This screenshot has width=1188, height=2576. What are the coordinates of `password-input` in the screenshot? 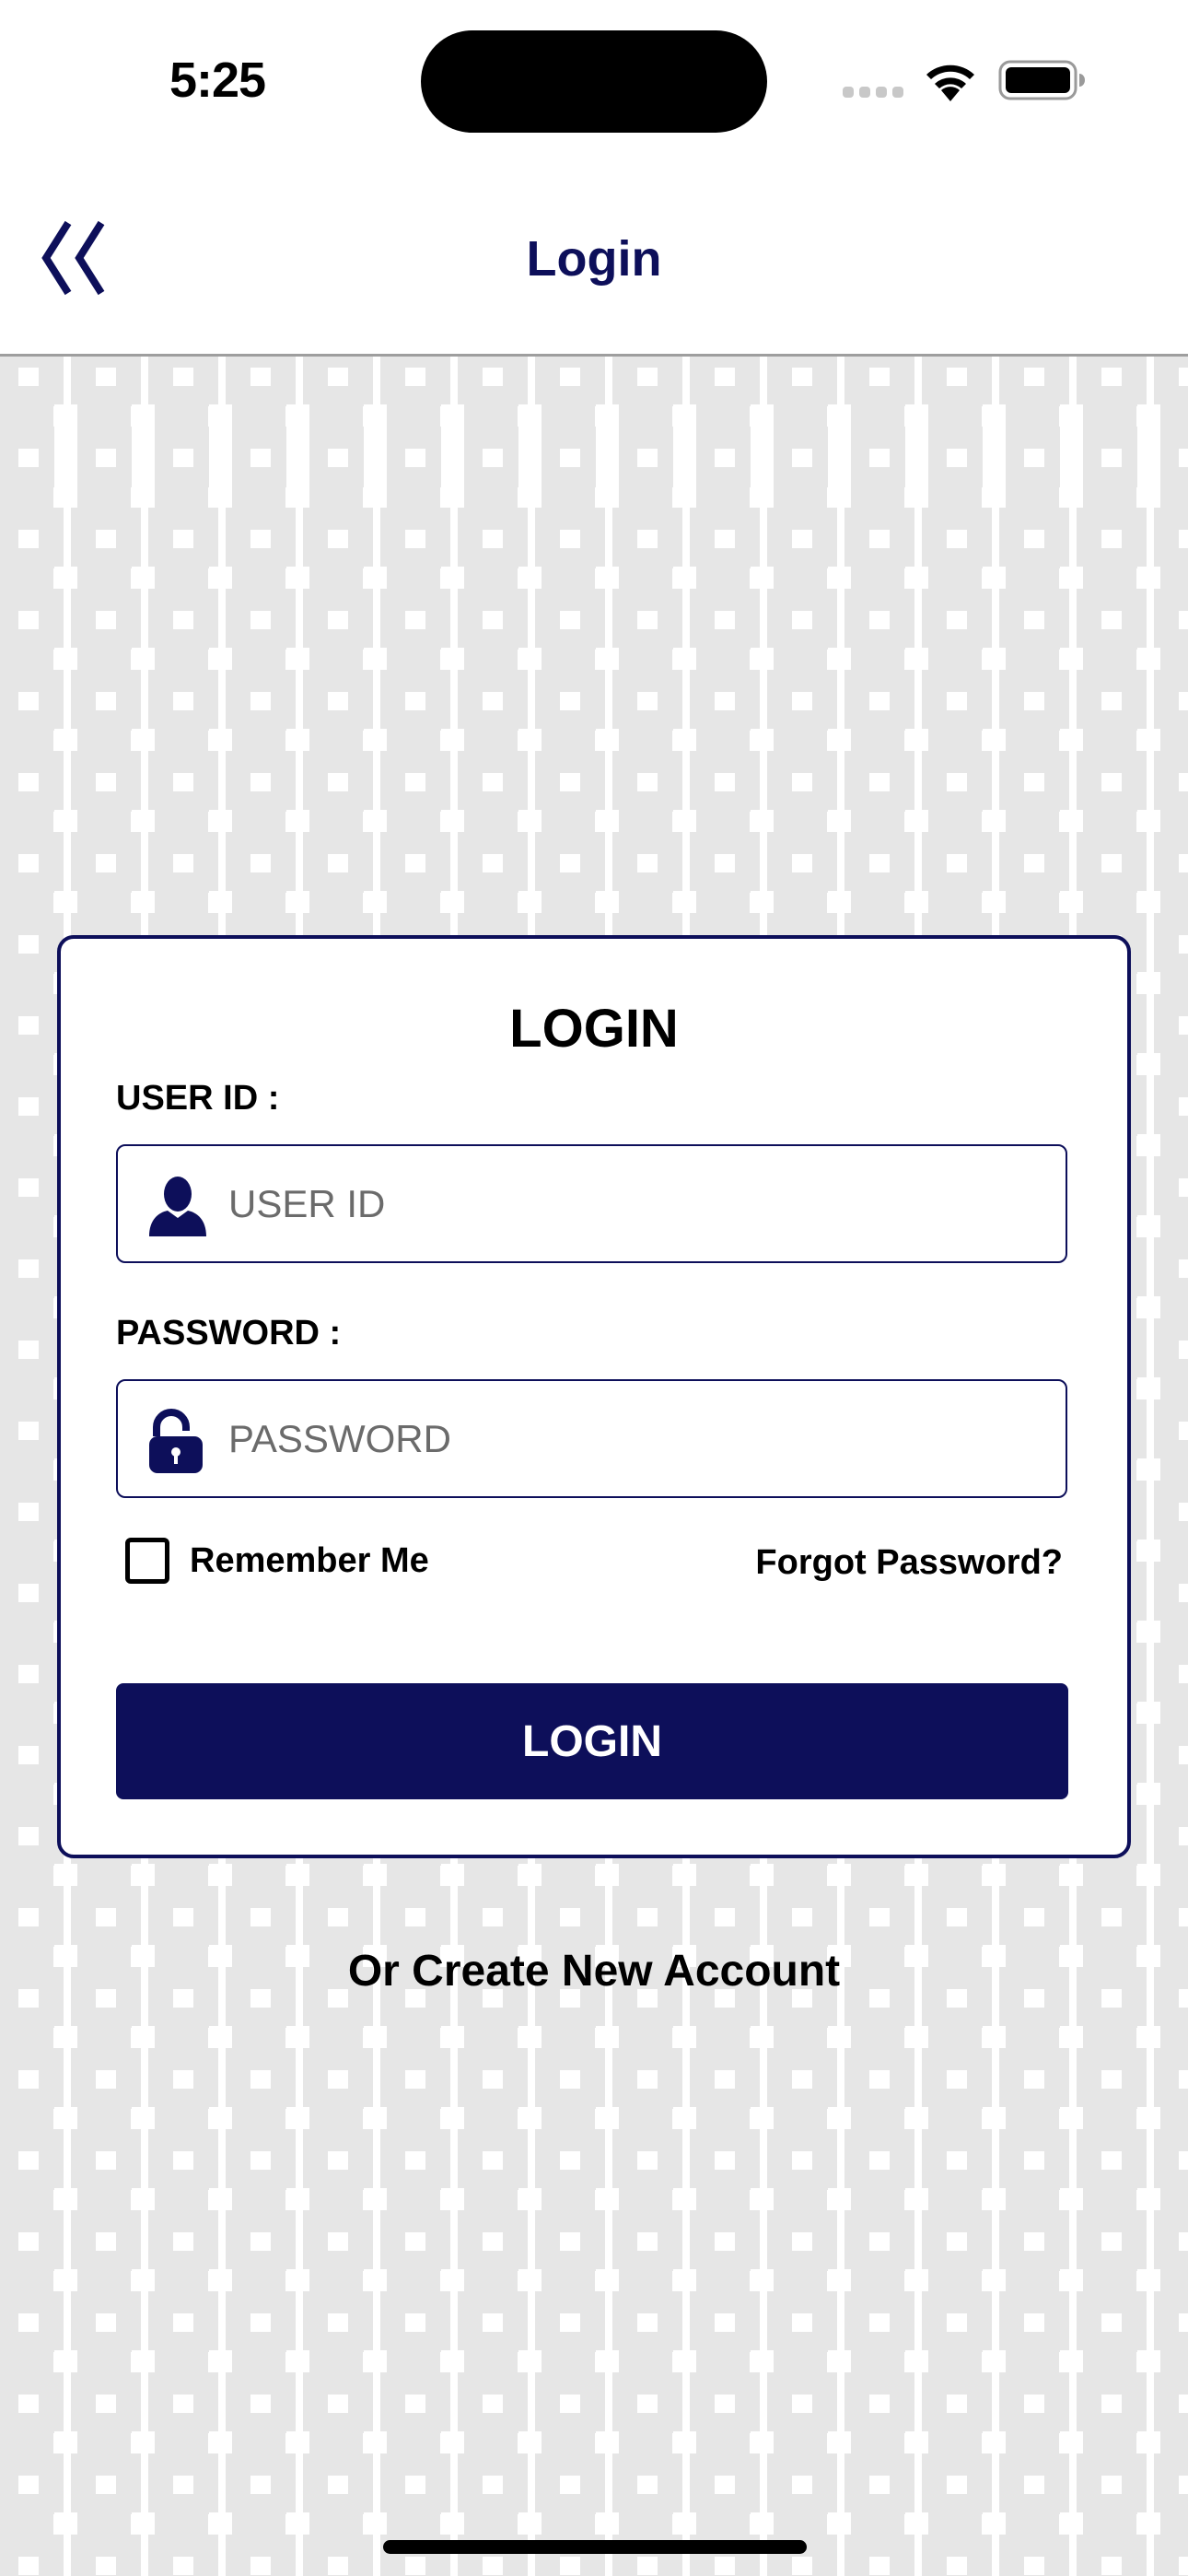 It's located at (633, 1438).